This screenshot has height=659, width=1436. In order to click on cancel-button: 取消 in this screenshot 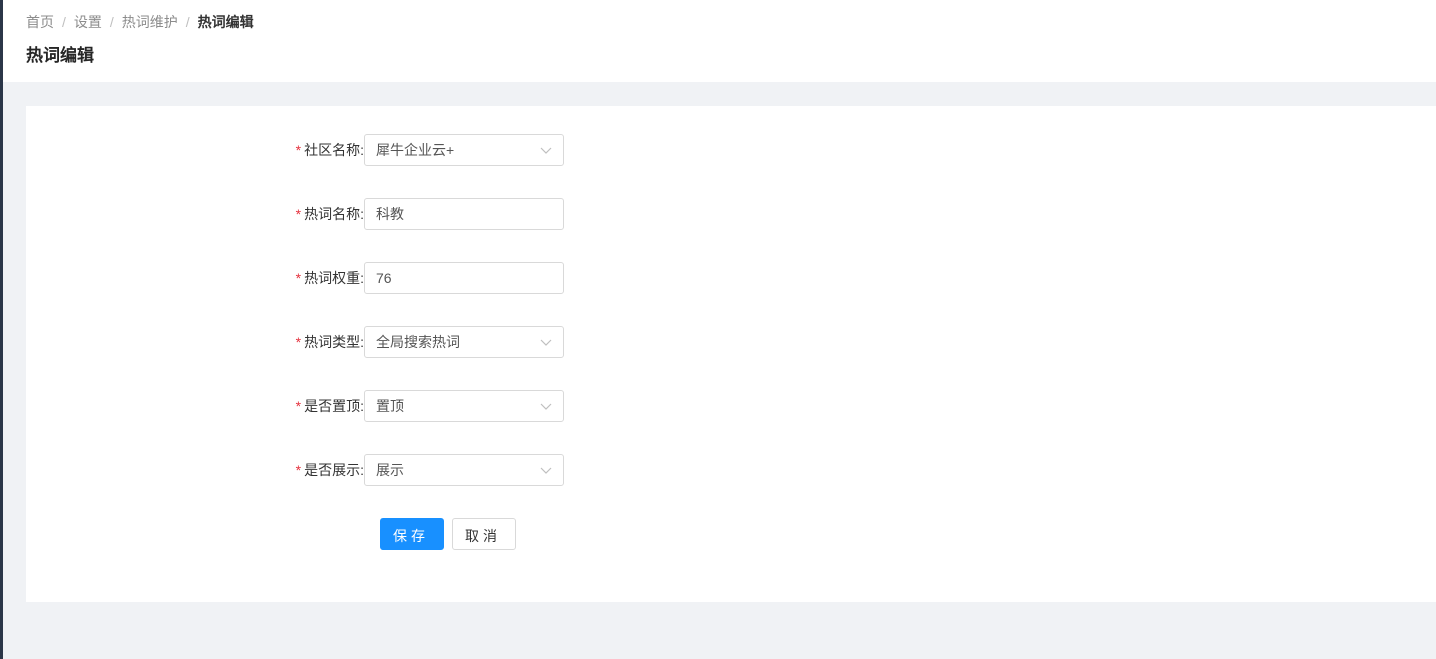, I will do `click(484, 534)`.